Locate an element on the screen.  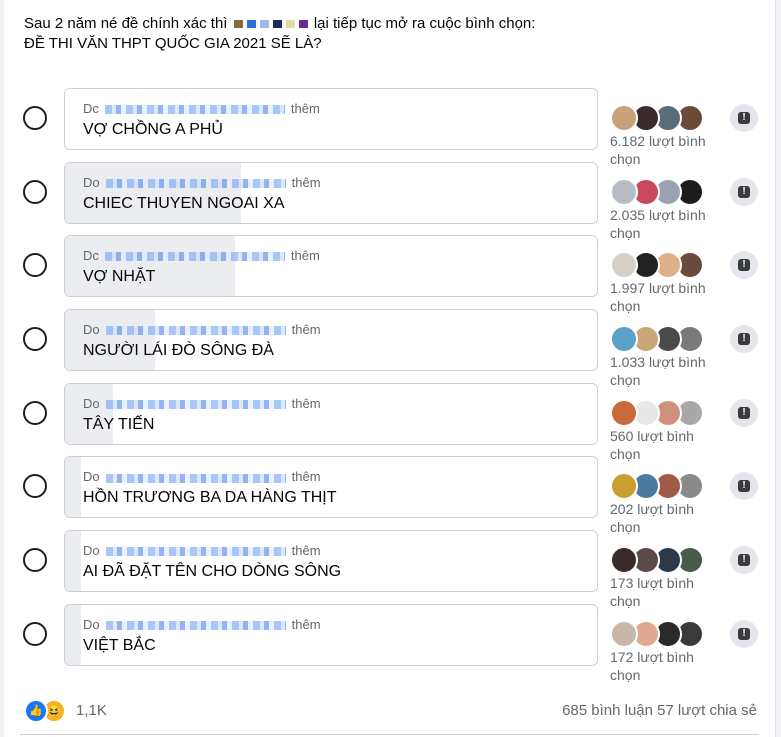
poll-option: Do thêm TÂY TIẾN 560 lượt bình chọn ! is located at coordinates (389, 422).